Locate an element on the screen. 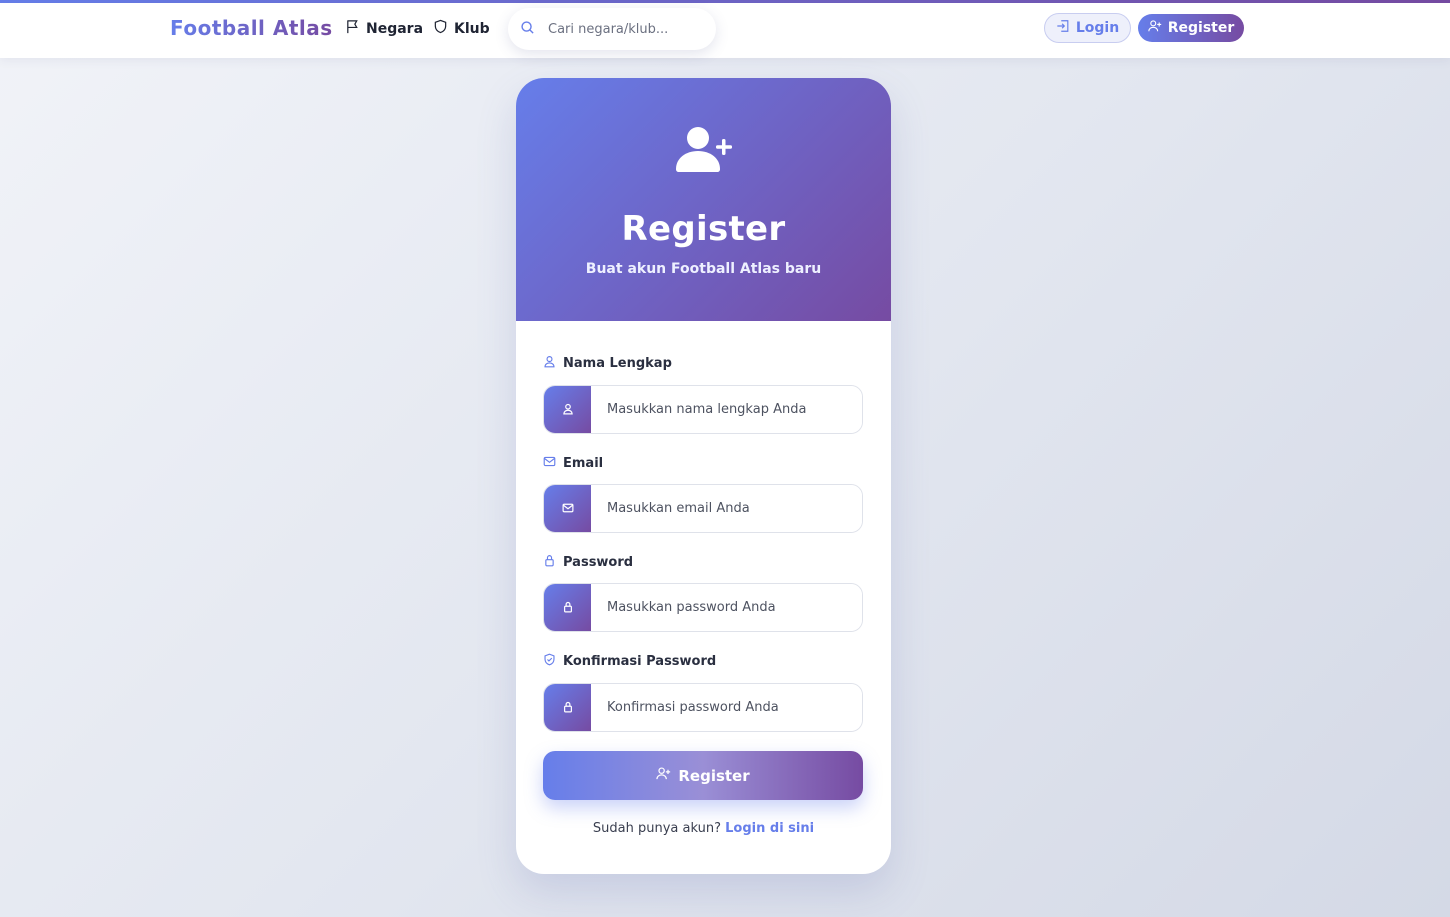 This screenshot has height=917, width=1450. field-label-name: Nama Lengkap is located at coordinates (607, 363).